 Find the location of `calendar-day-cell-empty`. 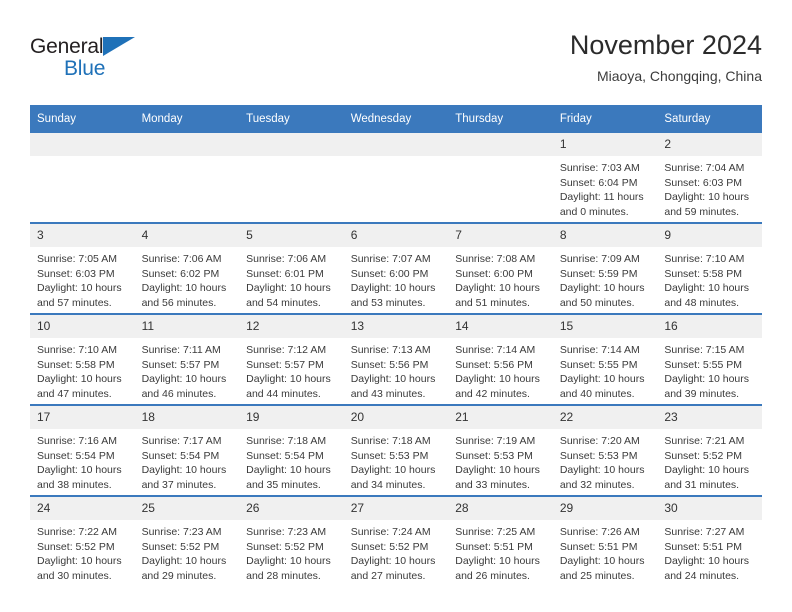

calendar-day-cell-empty is located at coordinates (291, 178).